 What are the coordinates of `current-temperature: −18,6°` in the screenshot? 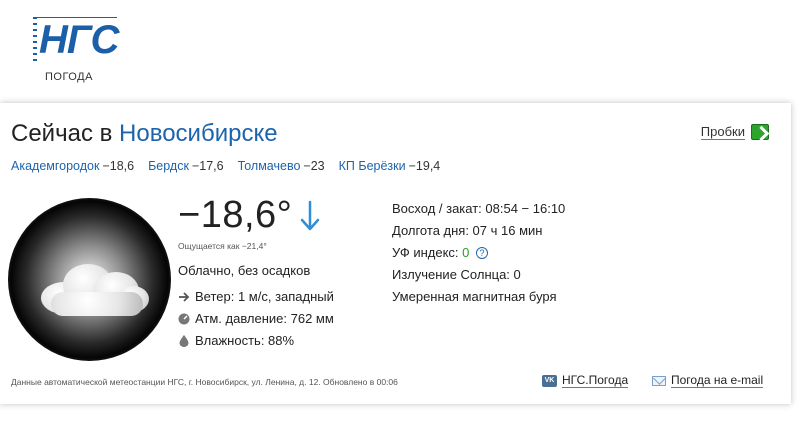 It's located at (235, 215).